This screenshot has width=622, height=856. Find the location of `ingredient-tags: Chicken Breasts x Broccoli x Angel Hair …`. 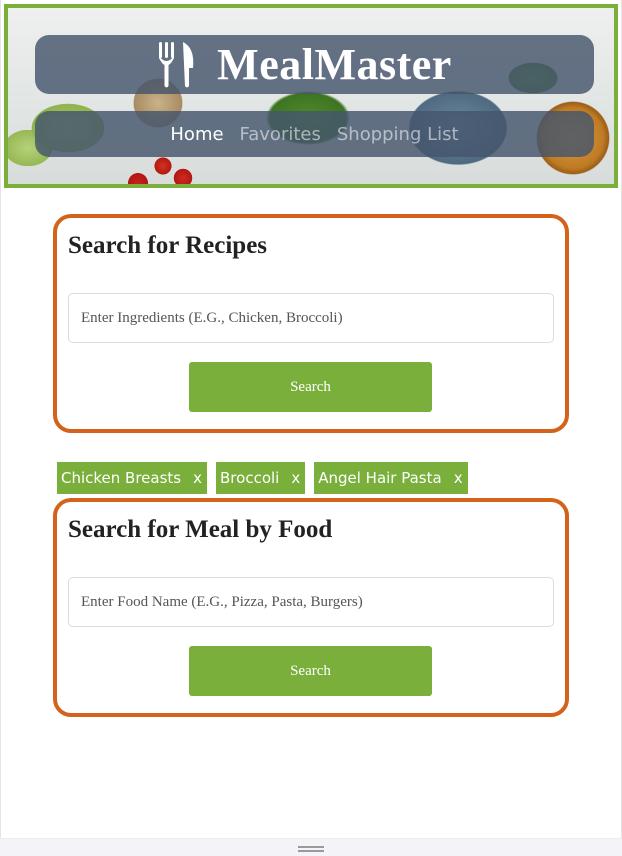

ingredient-tags: Chicken Breasts x Broccoli x Angel Hair … is located at coordinates (262, 478).